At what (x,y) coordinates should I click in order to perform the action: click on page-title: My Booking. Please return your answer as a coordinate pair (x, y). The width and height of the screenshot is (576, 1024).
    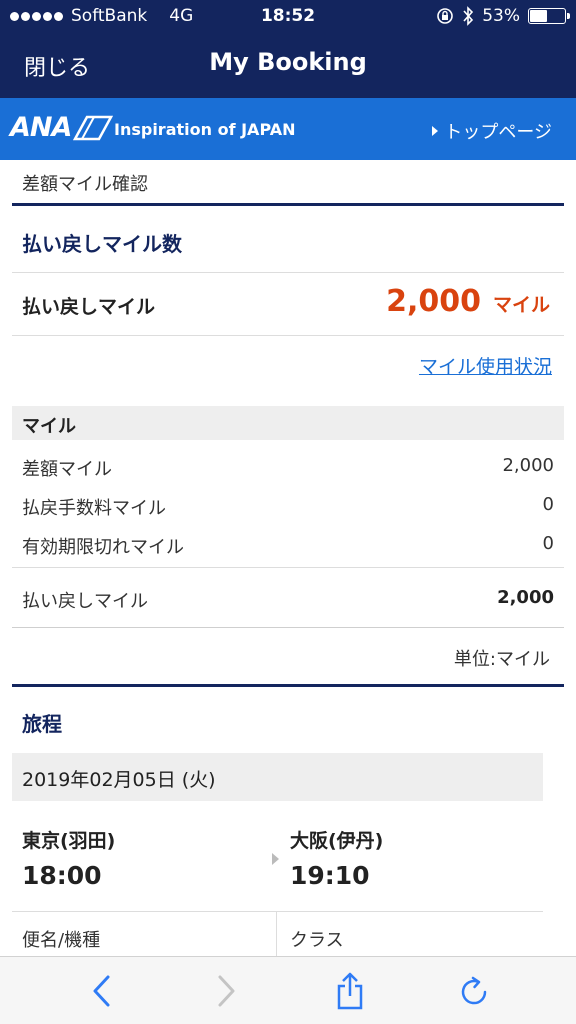
    Looking at the image, I should click on (288, 62).